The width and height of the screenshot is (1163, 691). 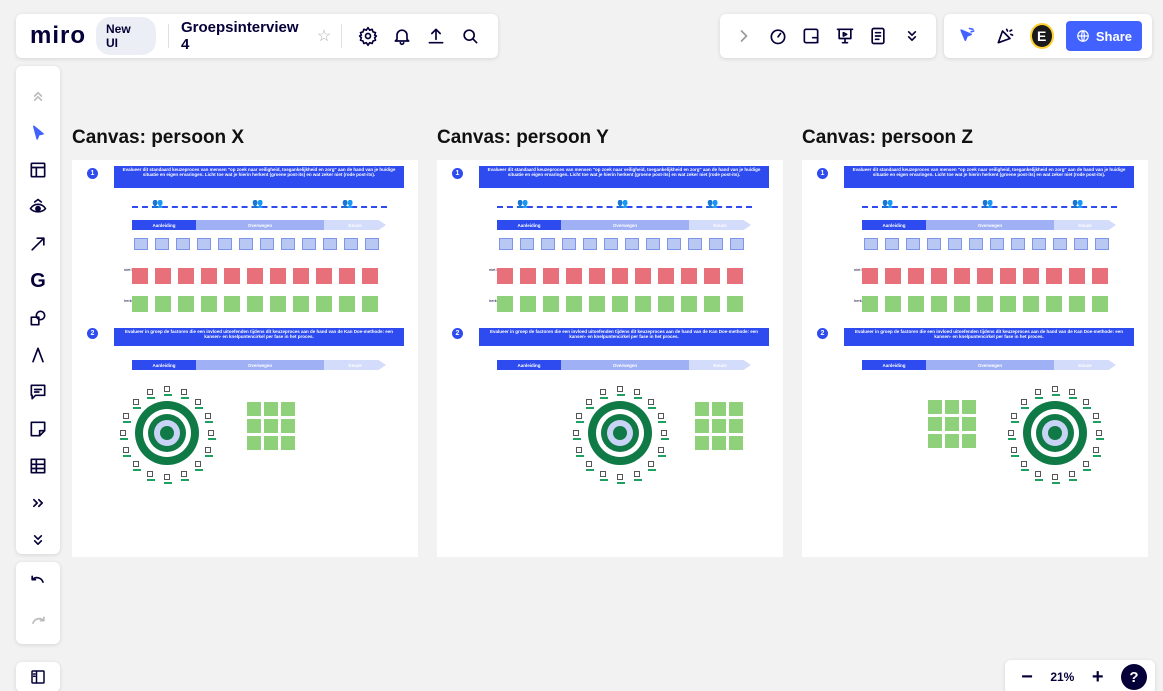 I want to click on upload-icon, so click(x=436, y=36).